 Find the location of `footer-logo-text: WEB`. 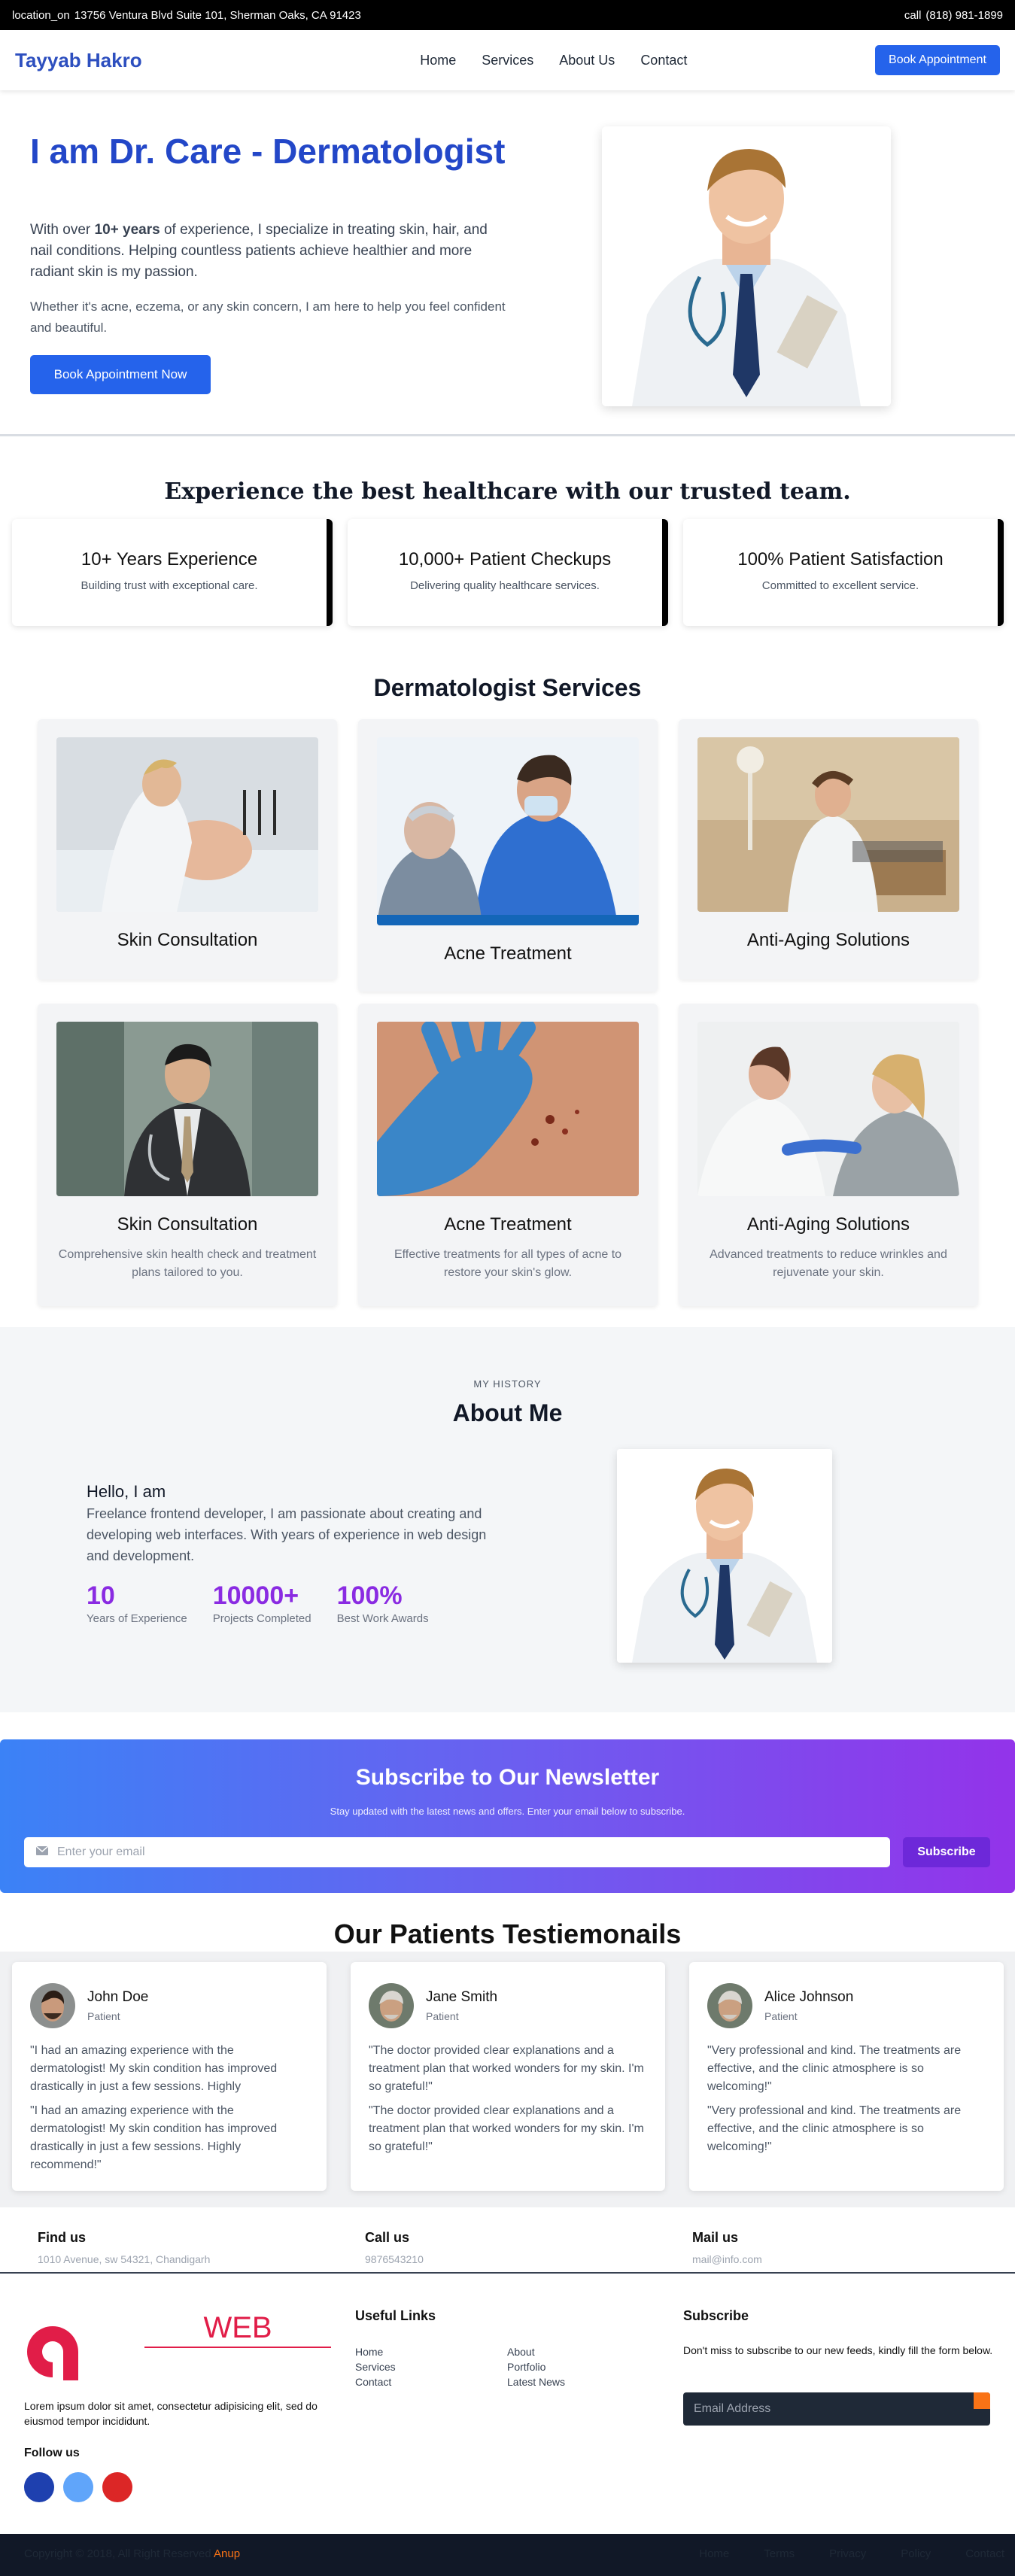

footer-logo-text: WEB is located at coordinates (237, 2329).